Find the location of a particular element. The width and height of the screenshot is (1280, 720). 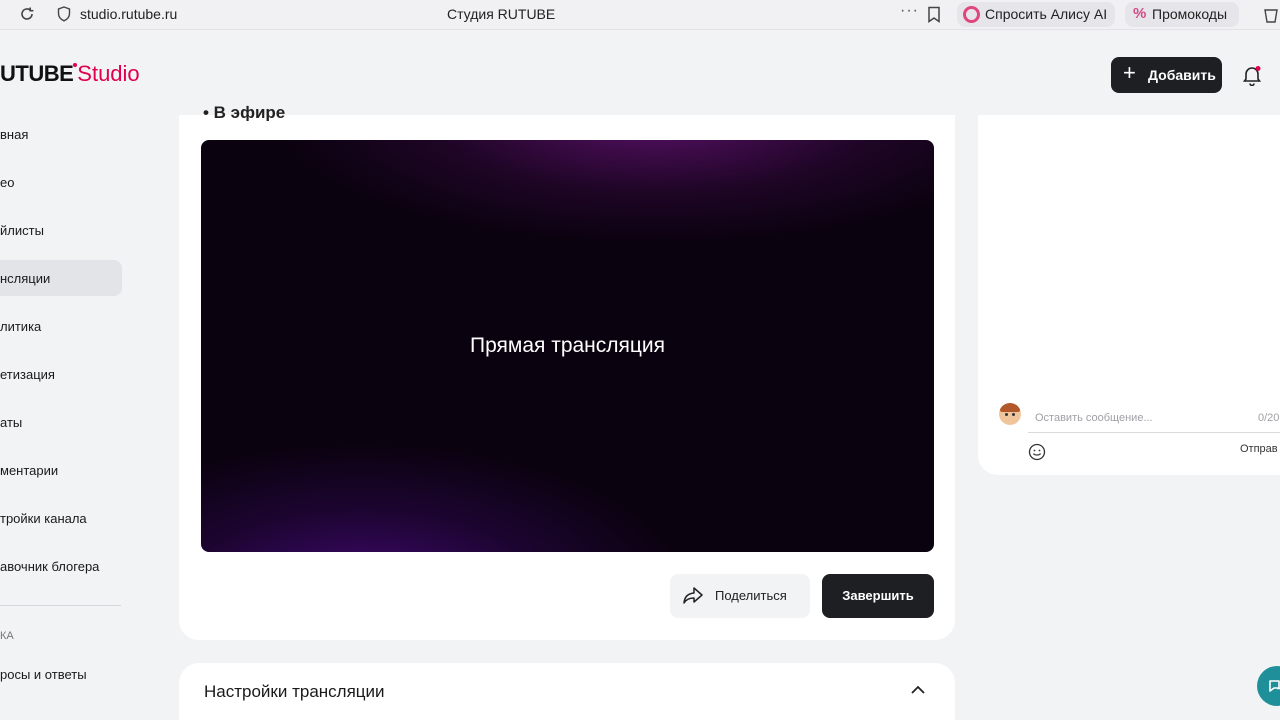

share-button: Поделиться is located at coordinates (740, 596).